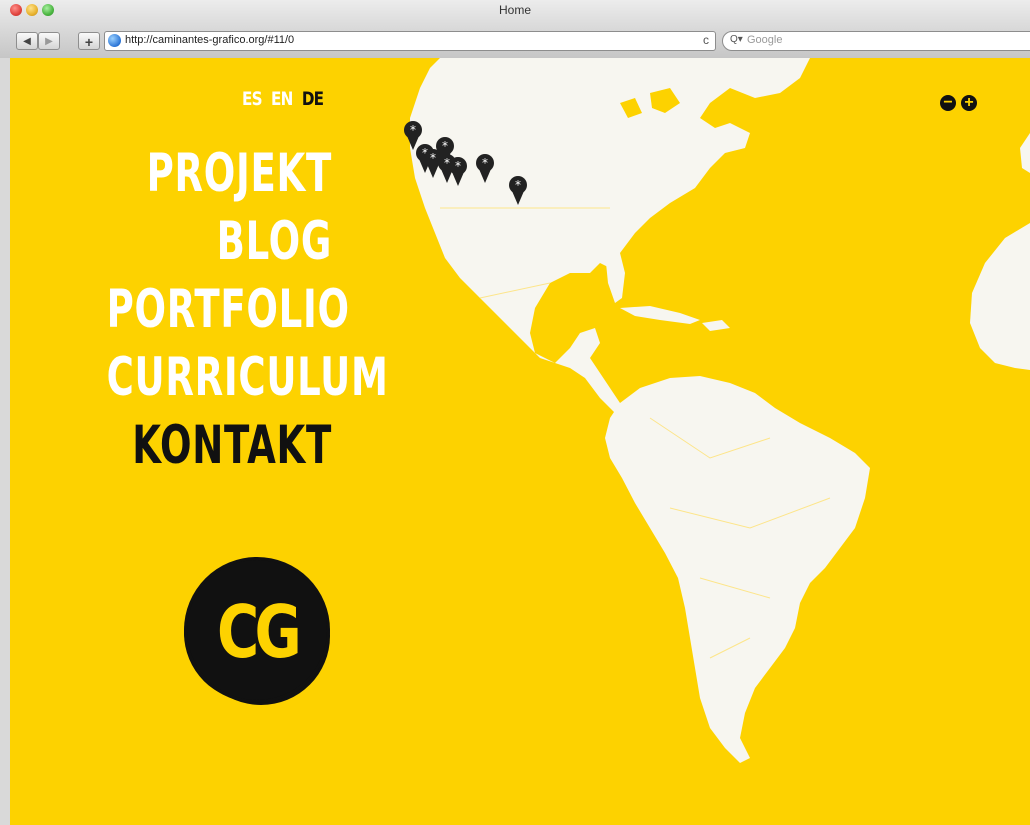 The image size is (1030, 825). Describe the element at coordinates (5, 441) in the screenshot. I see `window-left-edge` at that location.